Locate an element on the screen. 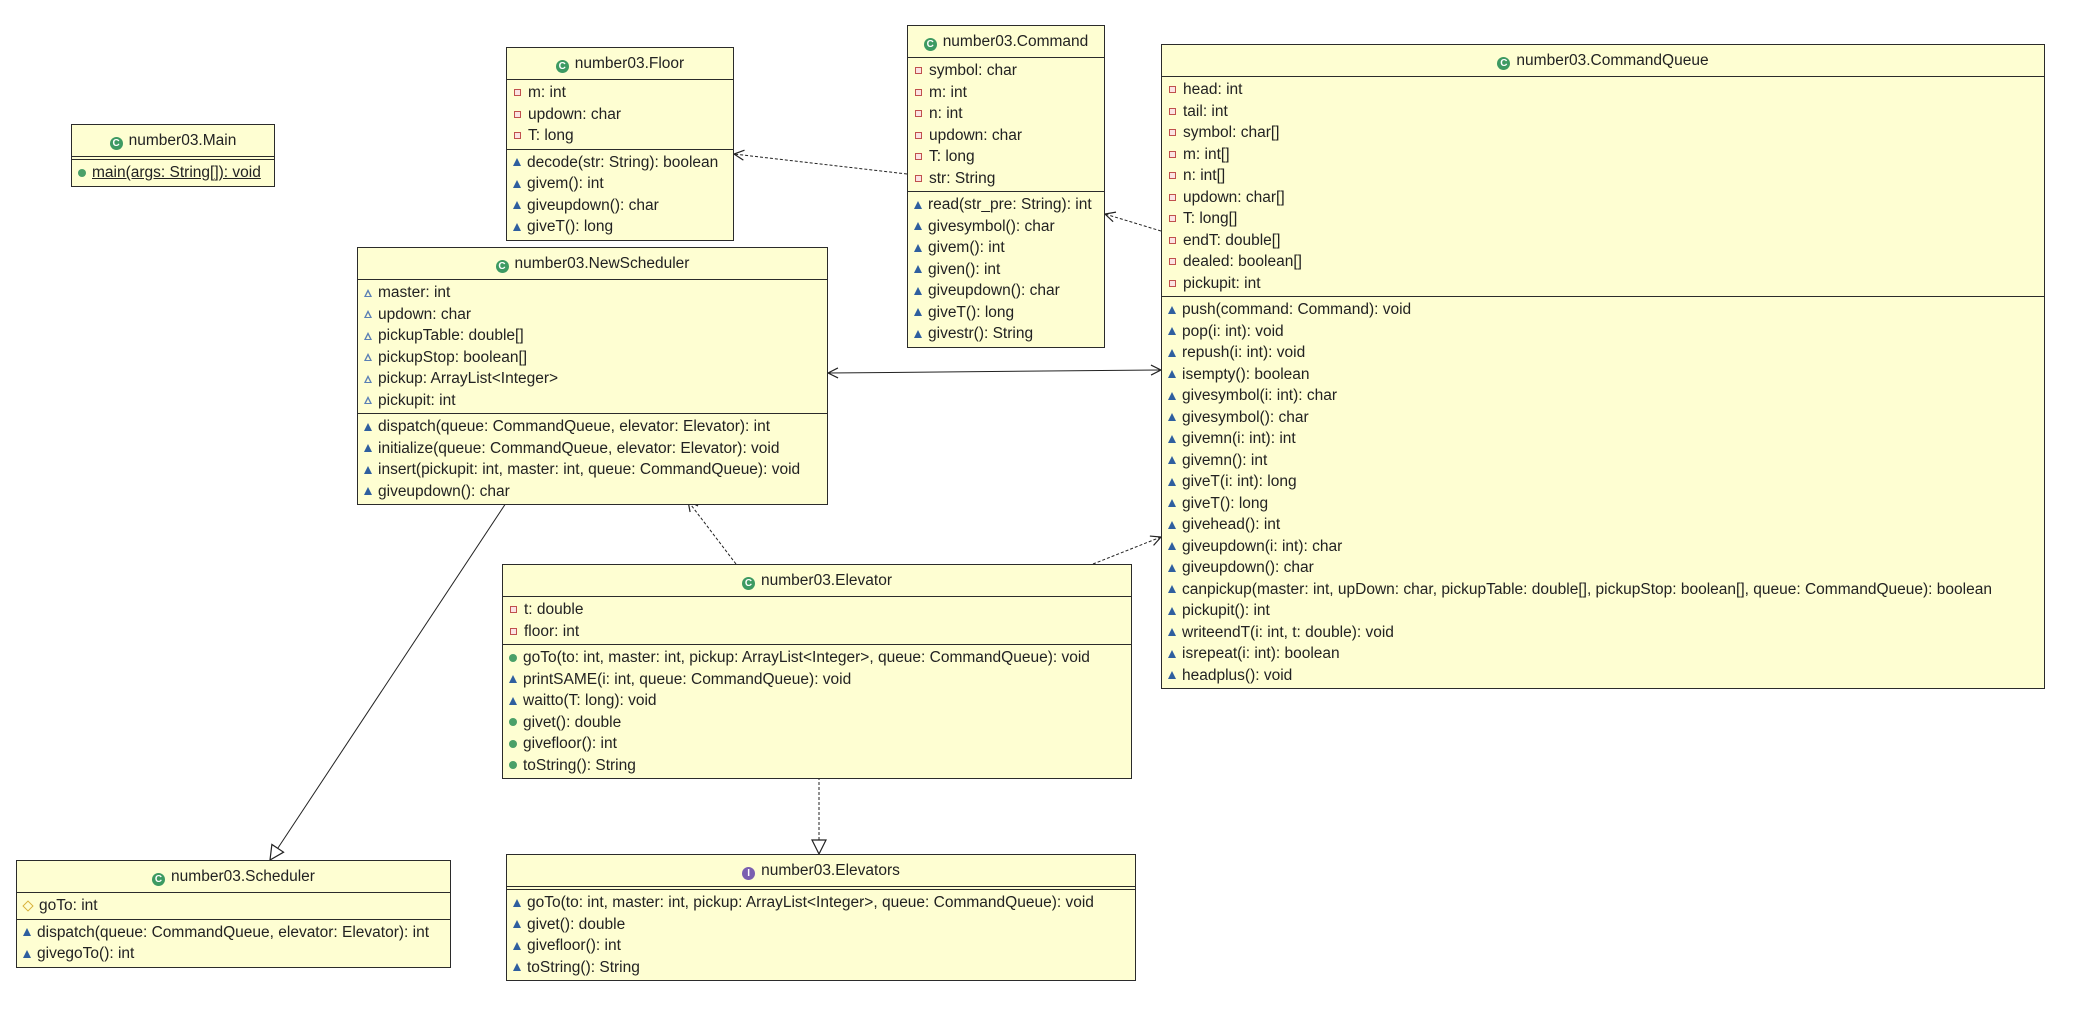 This screenshot has height=1028, width=2095. attribute-row: pickup: ArrayList<Integer> is located at coordinates (592, 379).